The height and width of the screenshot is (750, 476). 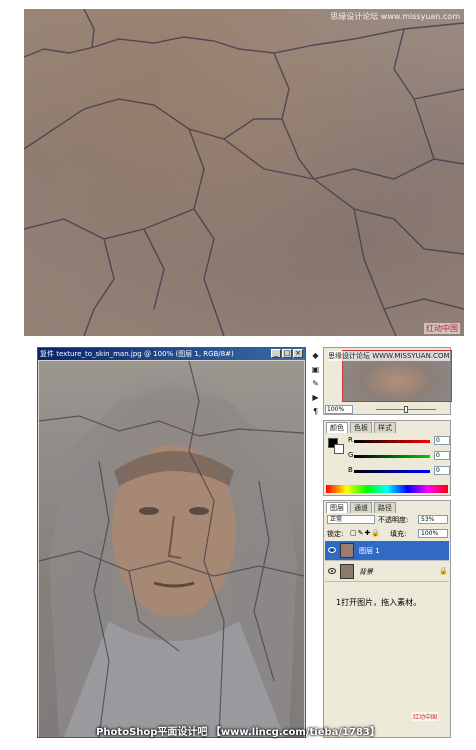 I want to click on zoom-slider-handle, so click(x=406, y=409).